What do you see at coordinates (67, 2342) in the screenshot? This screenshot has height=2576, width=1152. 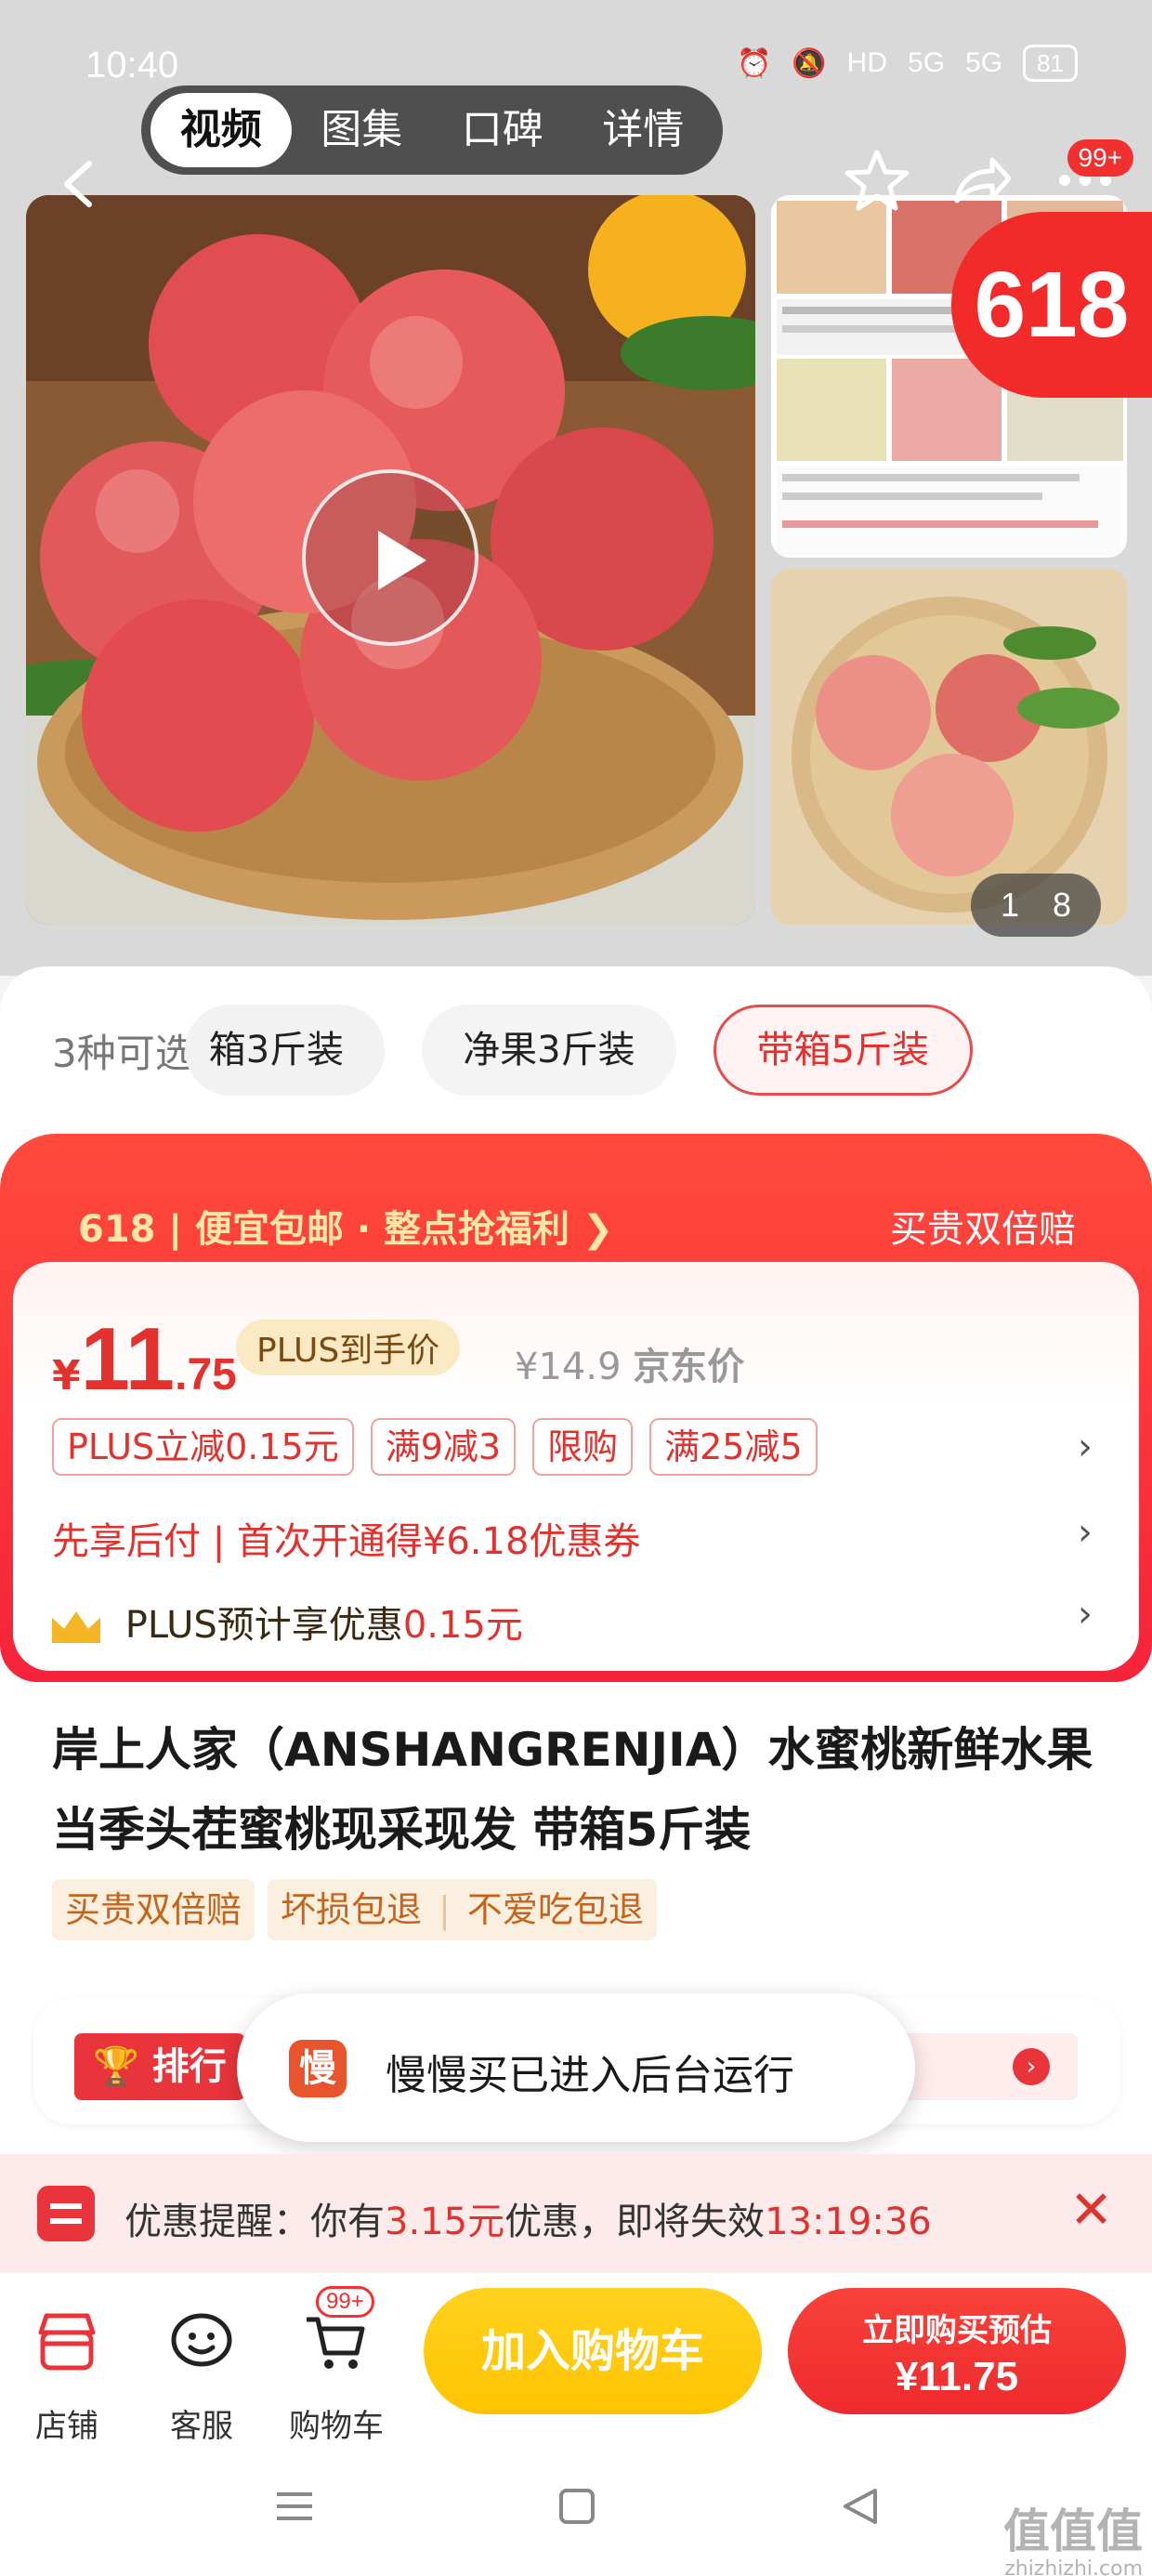 I see `store-icon` at bounding box center [67, 2342].